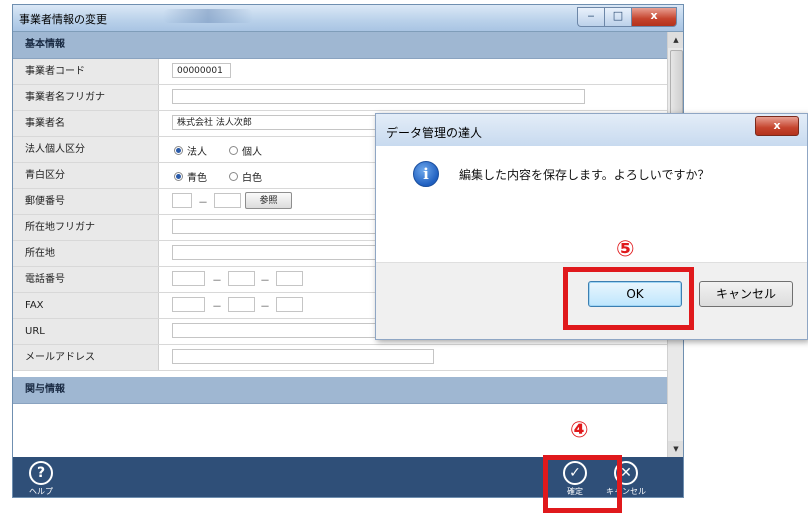 The image size is (808, 514). What do you see at coordinates (579, 430) in the screenshot?
I see `step-4-marker: ④` at bounding box center [579, 430].